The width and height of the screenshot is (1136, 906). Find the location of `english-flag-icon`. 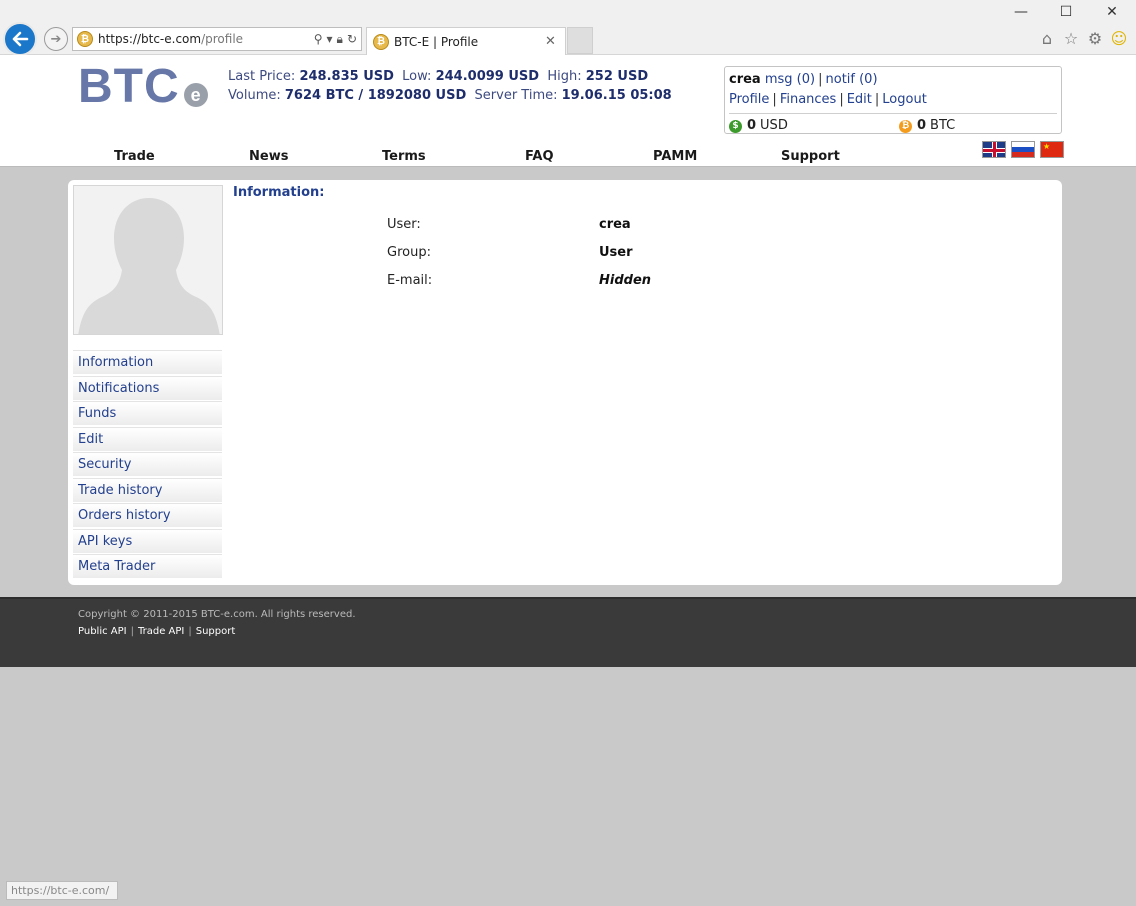

english-flag-icon is located at coordinates (994, 149).